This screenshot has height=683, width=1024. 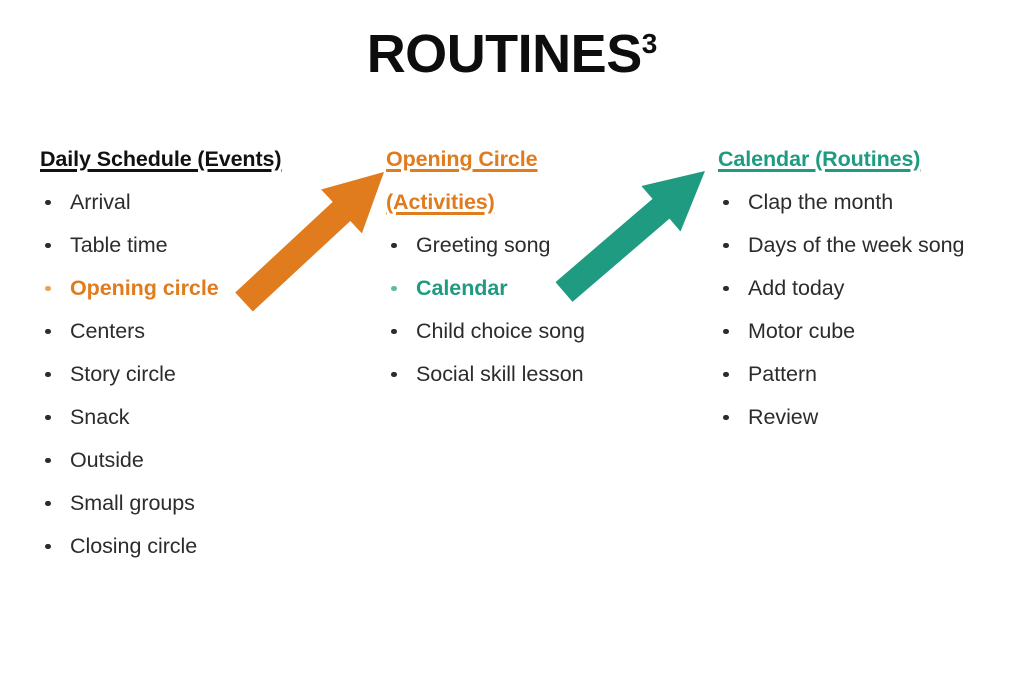 What do you see at coordinates (134, 546) in the screenshot?
I see `list-item-label: Closing circle` at bounding box center [134, 546].